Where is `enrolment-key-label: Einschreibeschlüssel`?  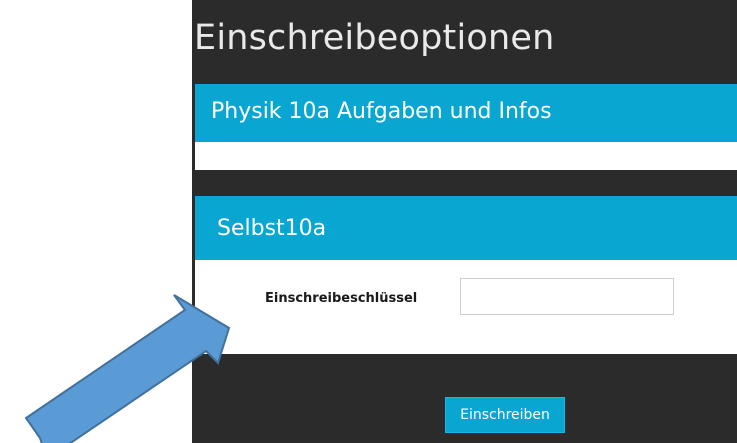
enrolment-key-label: Einschreibeschlüssel is located at coordinates (341, 298).